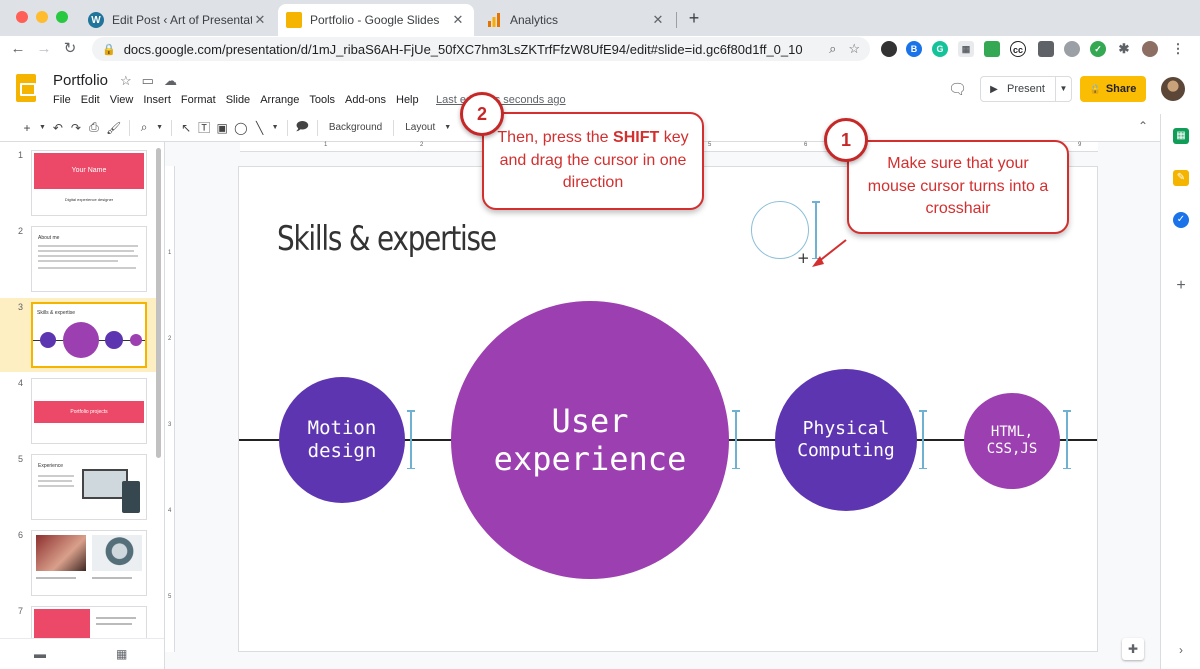  I want to click on step-1-badge: 1, so click(846, 140).